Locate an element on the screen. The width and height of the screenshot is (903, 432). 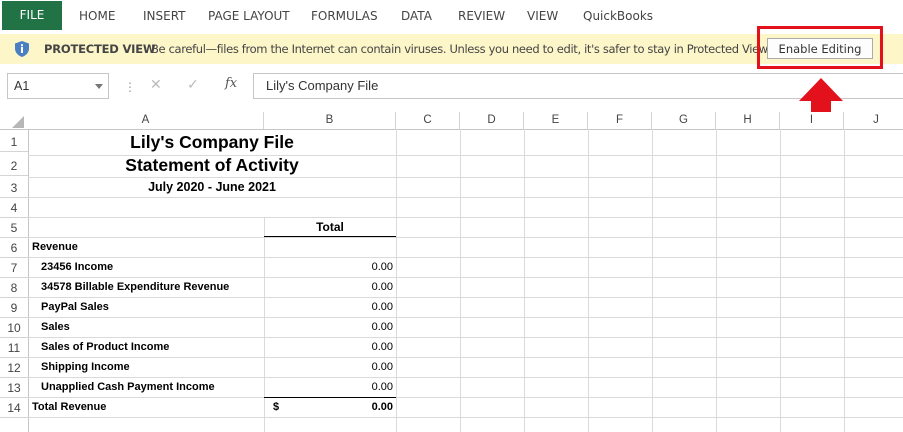
row-header-6: 6 is located at coordinates (14, 248).